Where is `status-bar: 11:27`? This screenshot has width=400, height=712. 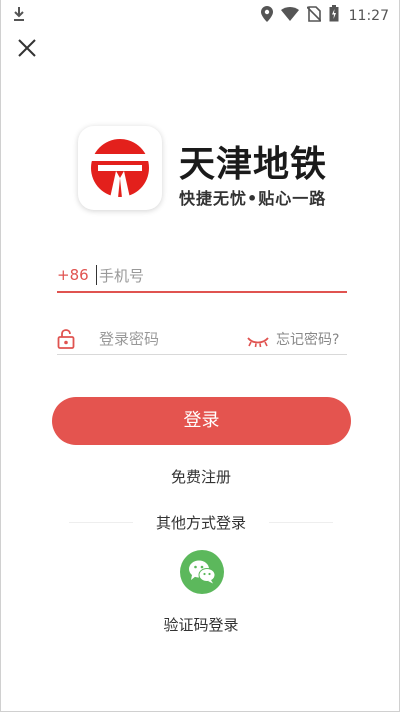
status-bar: 11:27 is located at coordinates (200, 15).